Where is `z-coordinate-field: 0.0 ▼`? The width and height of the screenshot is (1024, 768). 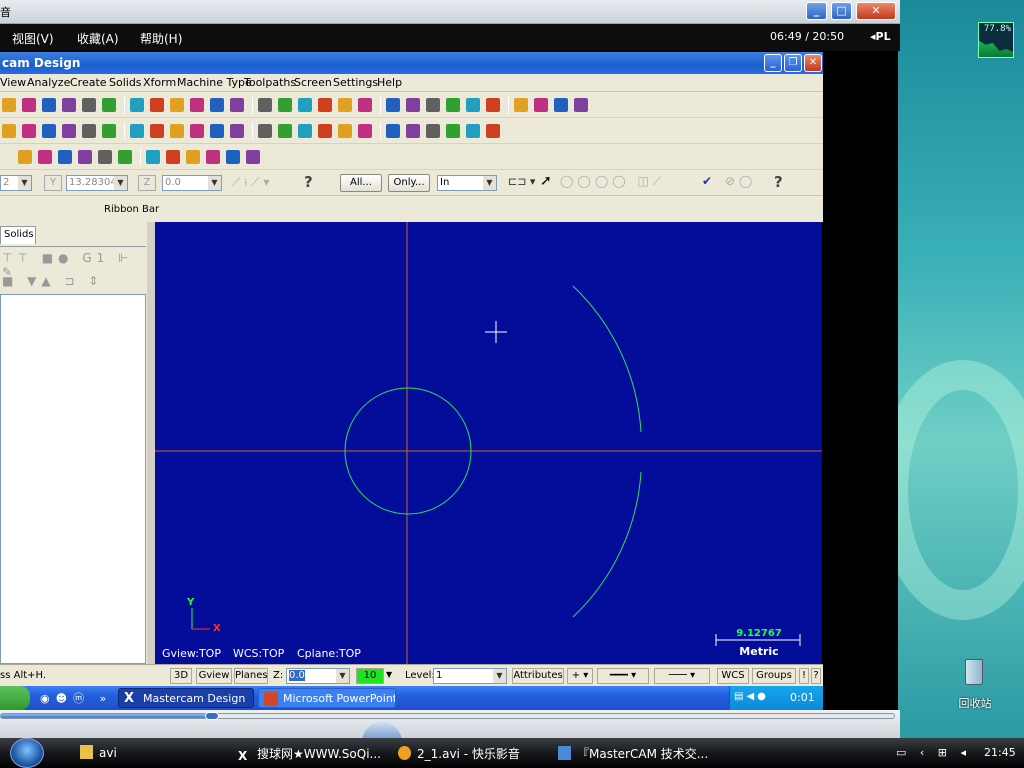
z-coordinate-field: 0.0 ▼ is located at coordinates (192, 183).